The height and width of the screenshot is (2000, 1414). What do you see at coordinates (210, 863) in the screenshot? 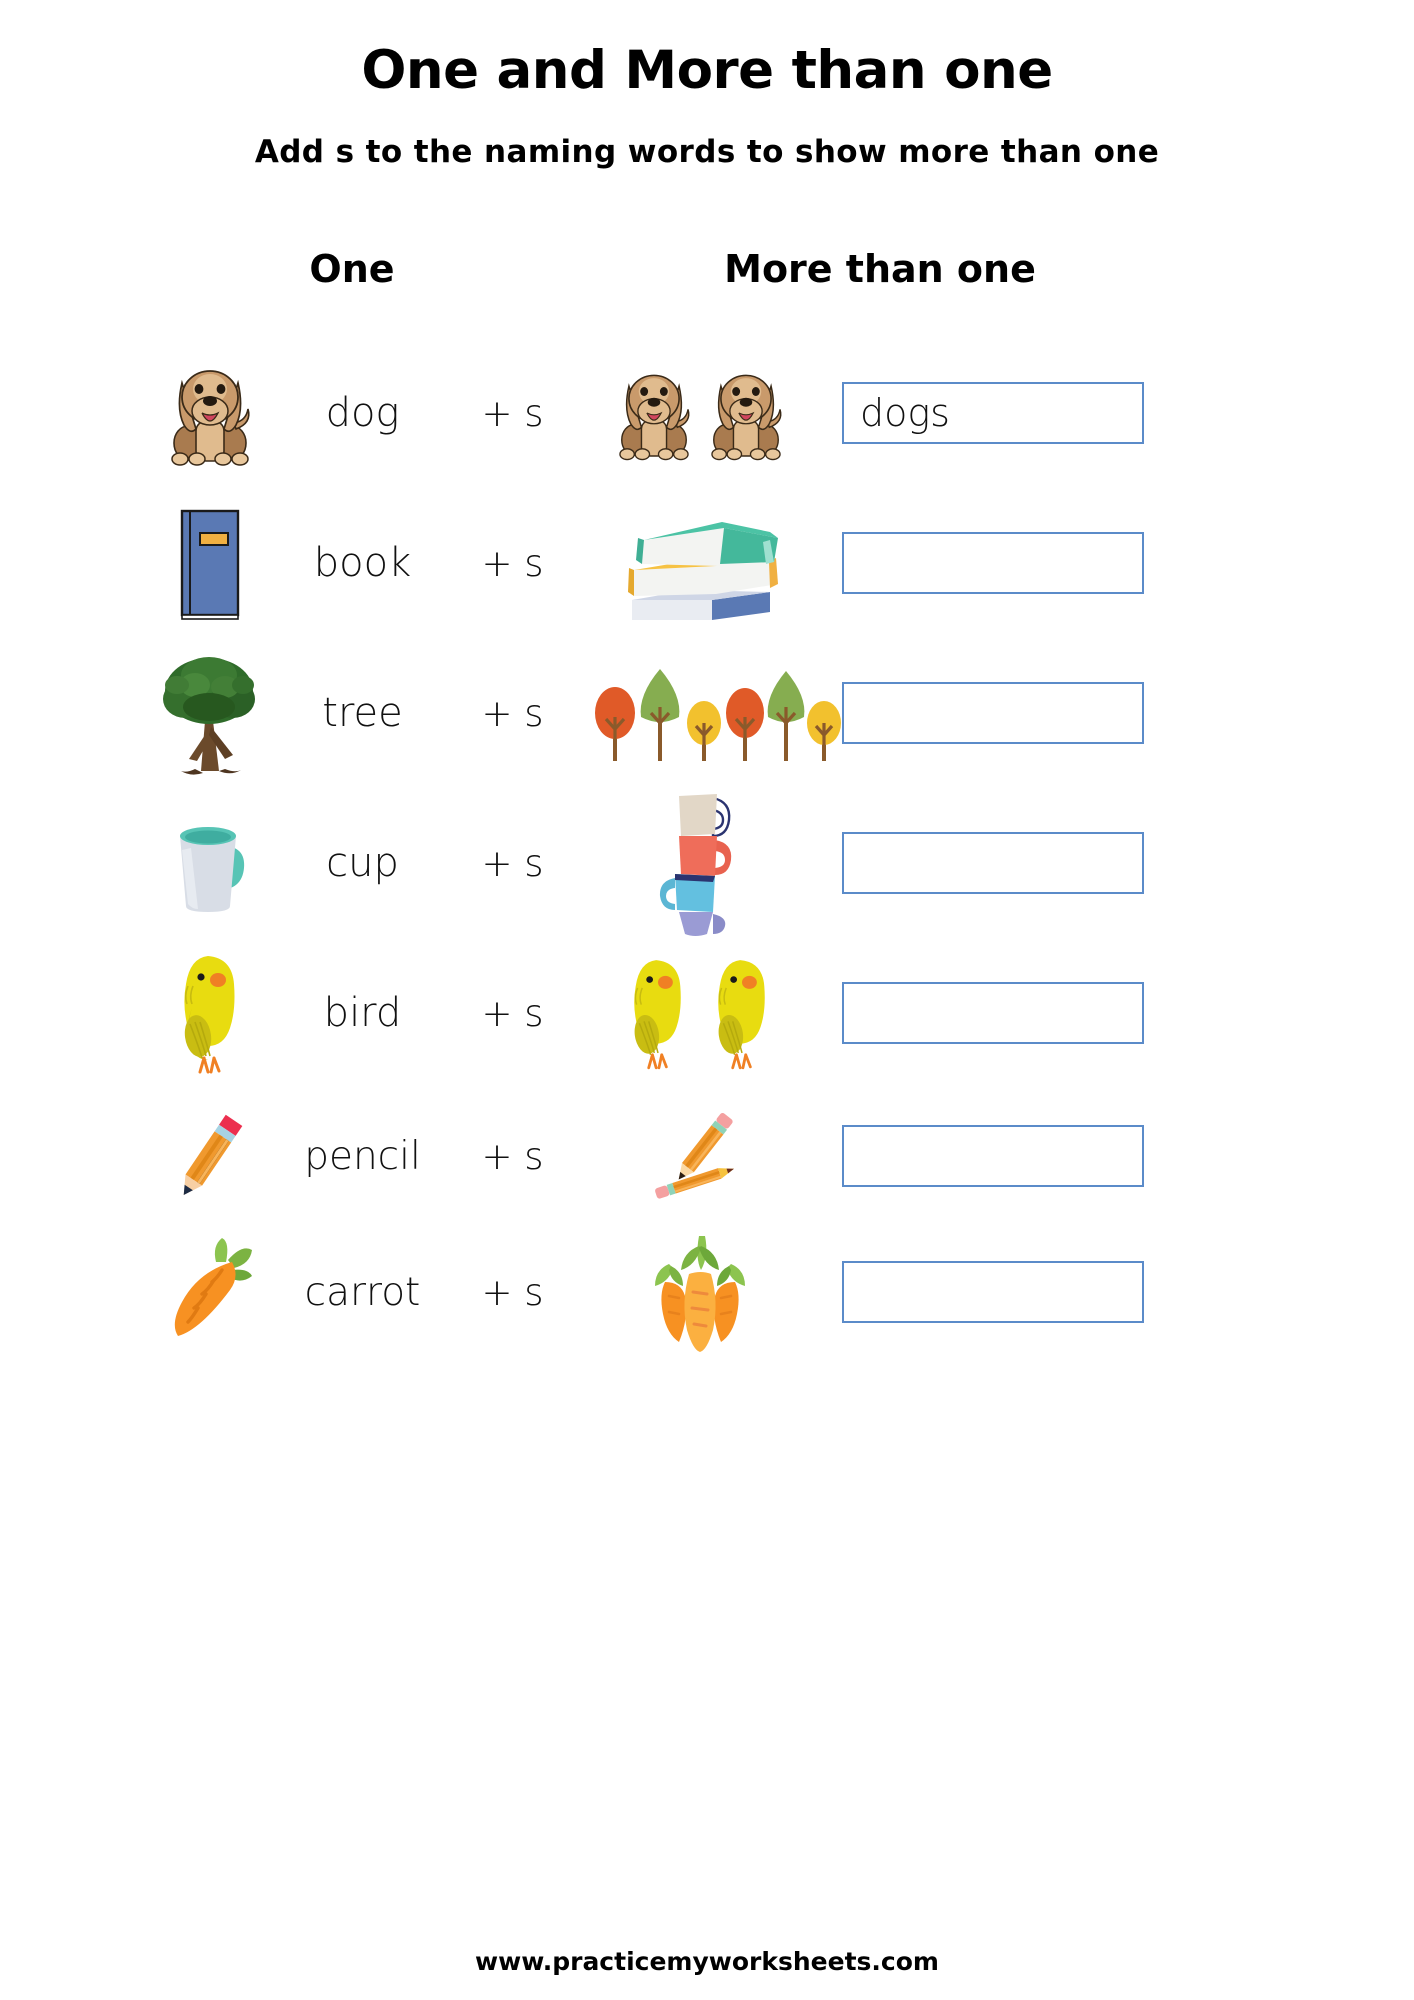
I see `cup-icon` at bounding box center [210, 863].